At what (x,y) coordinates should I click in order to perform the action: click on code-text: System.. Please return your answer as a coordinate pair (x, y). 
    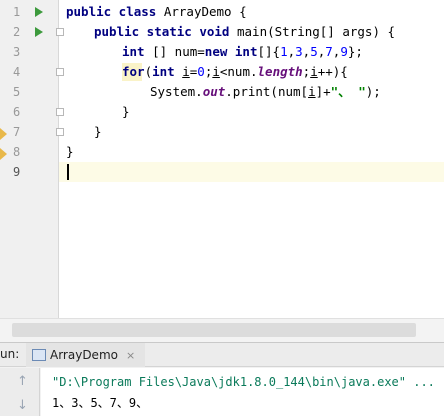
    Looking at the image, I should click on (176, 91).